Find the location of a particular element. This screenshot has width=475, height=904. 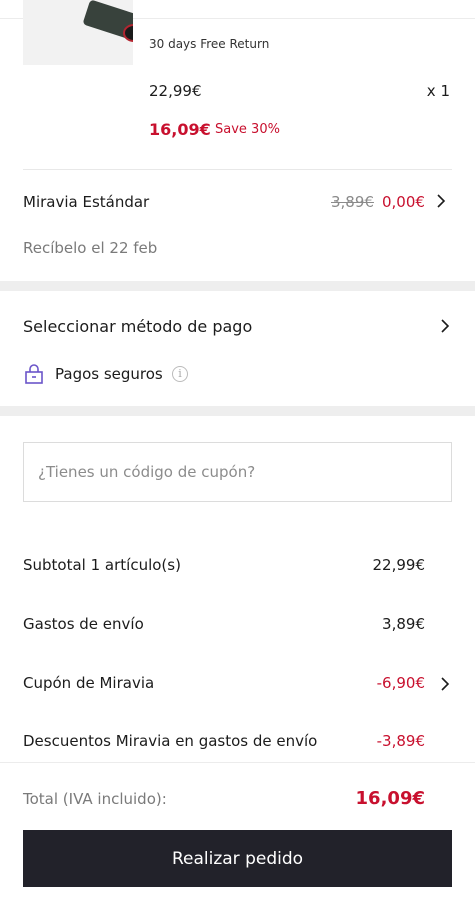

shipping-new-price: 0,00€ is located at coordinates (403, 202).